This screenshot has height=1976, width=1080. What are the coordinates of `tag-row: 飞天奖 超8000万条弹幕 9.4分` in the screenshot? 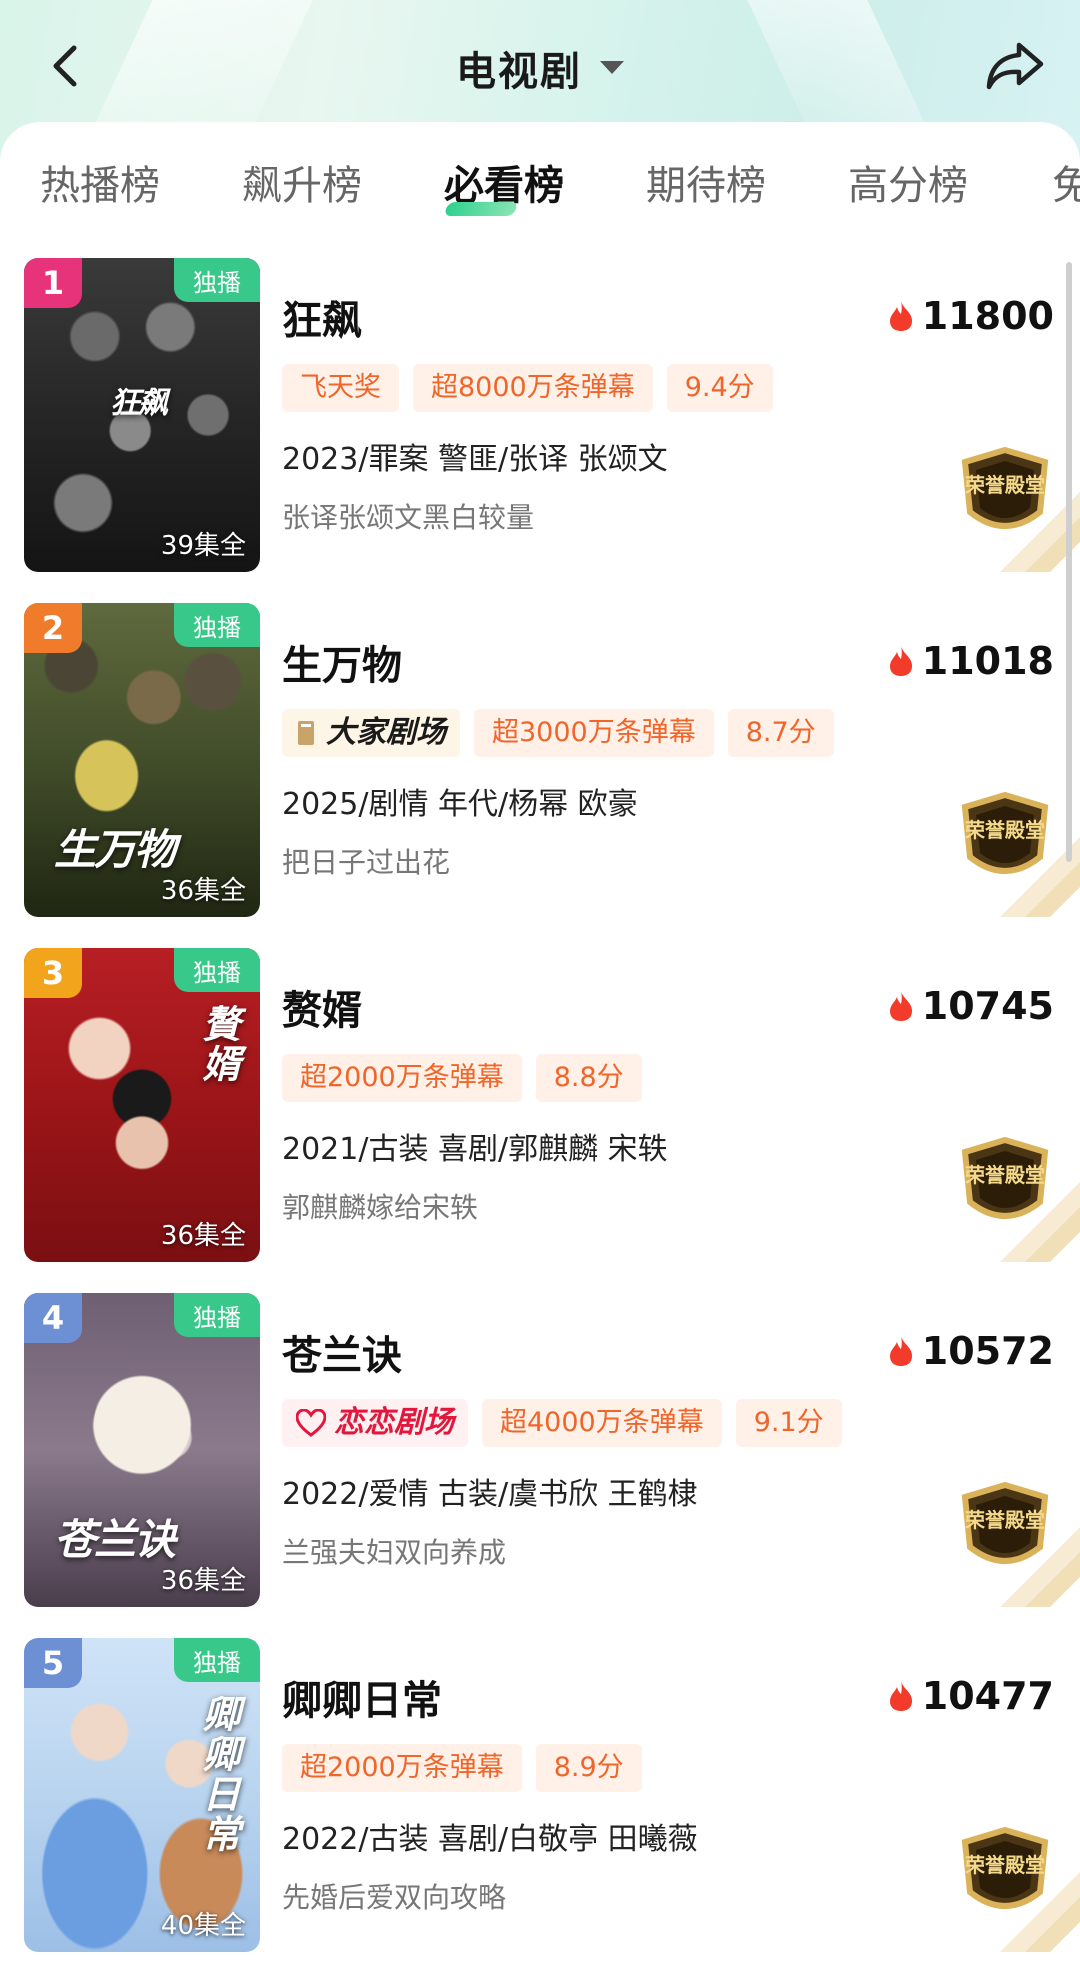 It's located at (527, 388).